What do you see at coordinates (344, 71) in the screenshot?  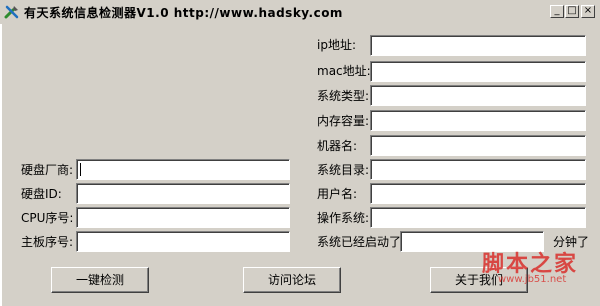 I see `mac-label: mac地址:` at bounding box center [344, 71].